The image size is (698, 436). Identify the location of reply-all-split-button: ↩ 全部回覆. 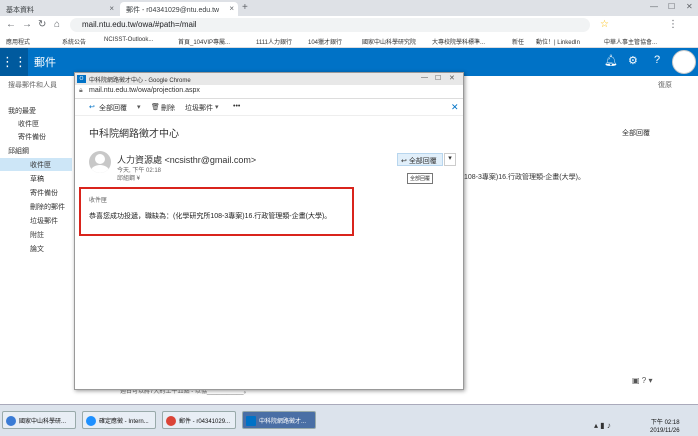
(420, 159).